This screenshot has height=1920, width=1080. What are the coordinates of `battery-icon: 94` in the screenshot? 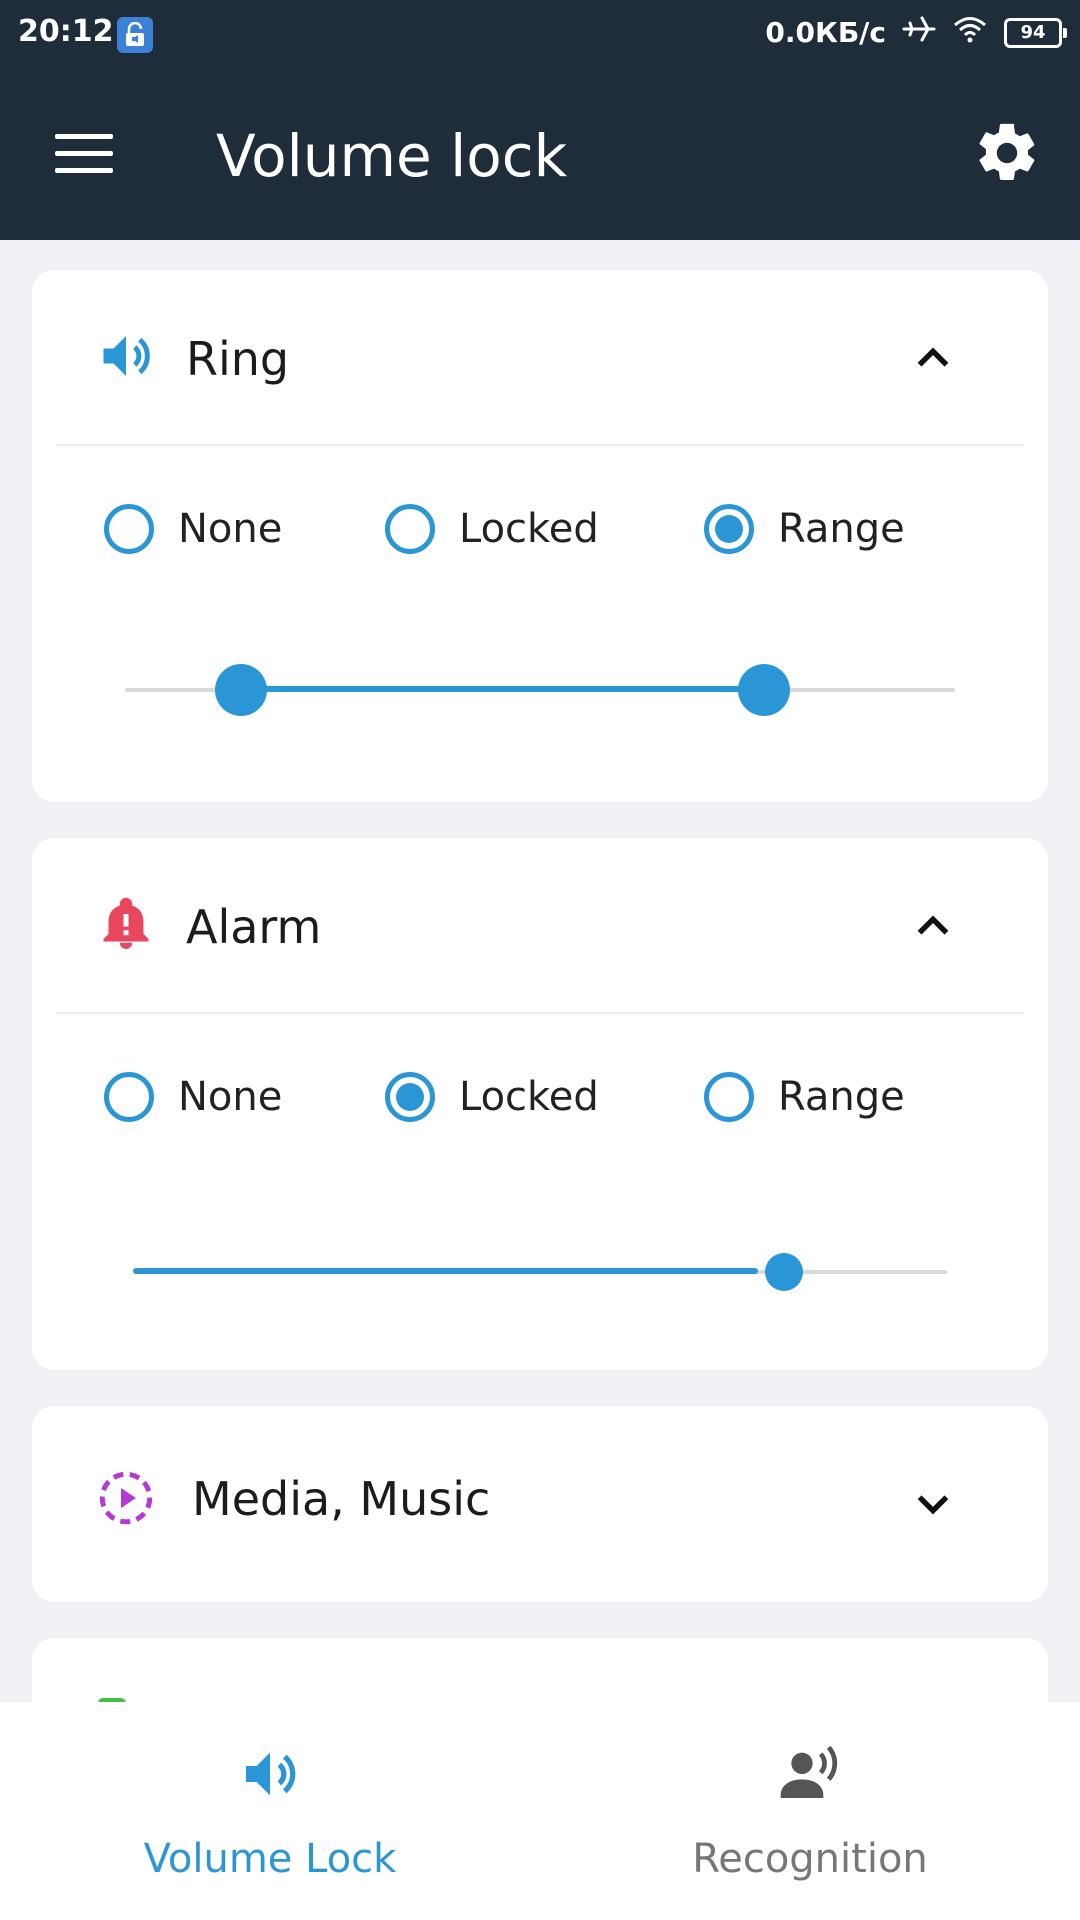 It's located at (1035, 32).